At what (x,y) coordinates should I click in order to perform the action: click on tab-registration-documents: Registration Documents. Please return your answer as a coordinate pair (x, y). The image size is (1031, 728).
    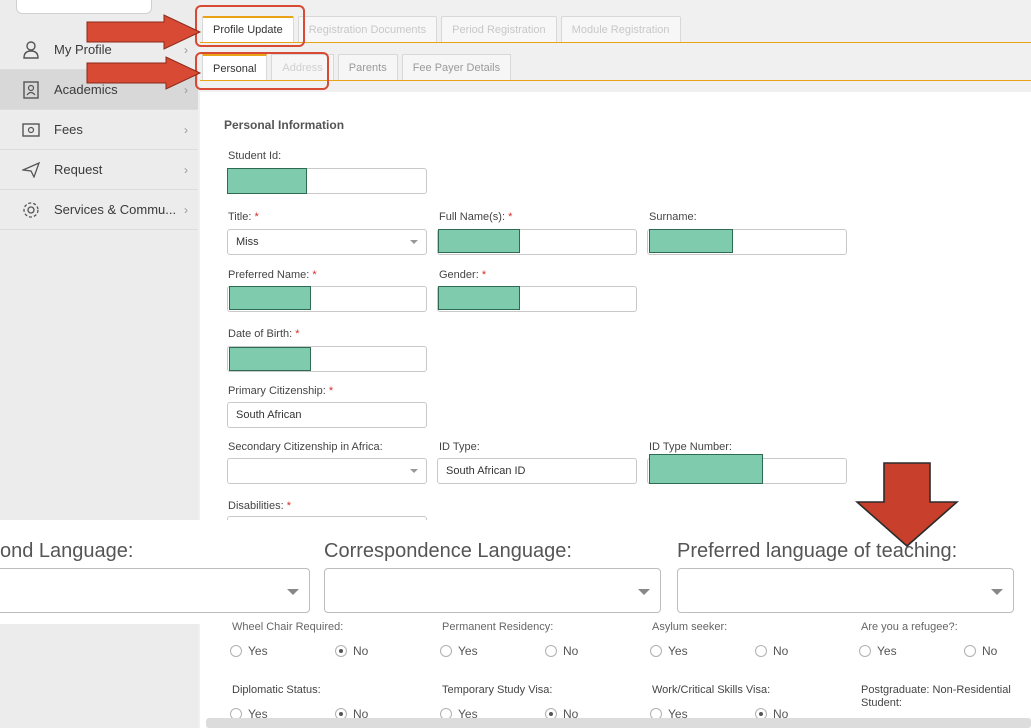
    Looking at the image, I should click on (367, 29).